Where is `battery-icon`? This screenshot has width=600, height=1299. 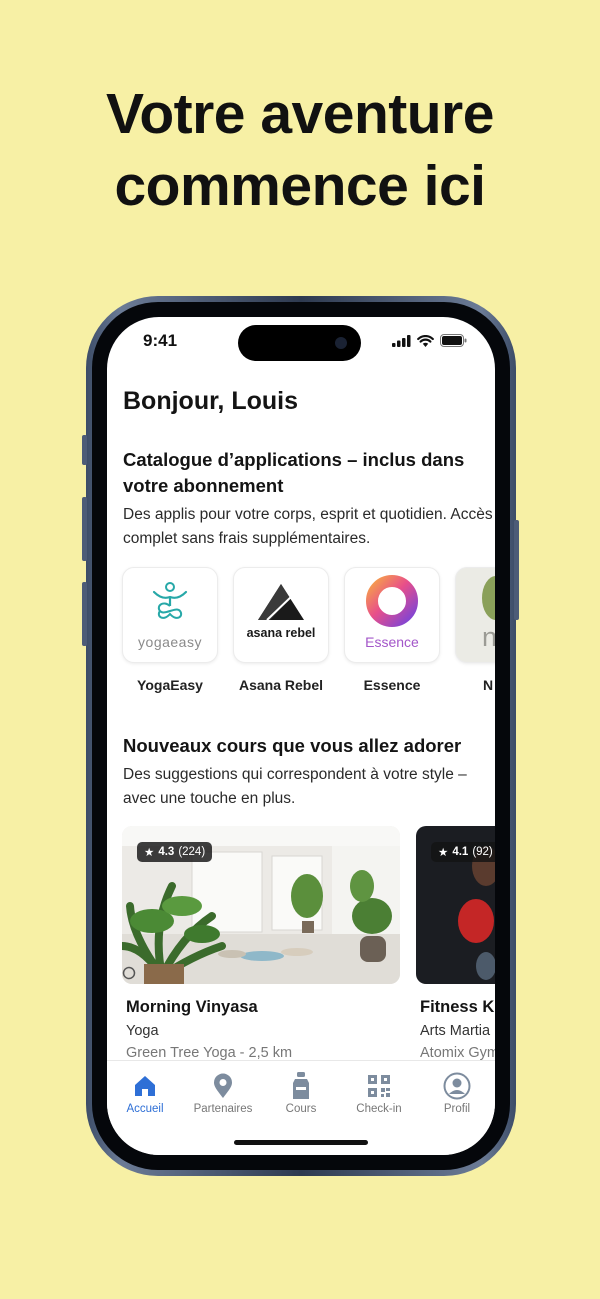
battery-icon is located at coordinates (453, 340).